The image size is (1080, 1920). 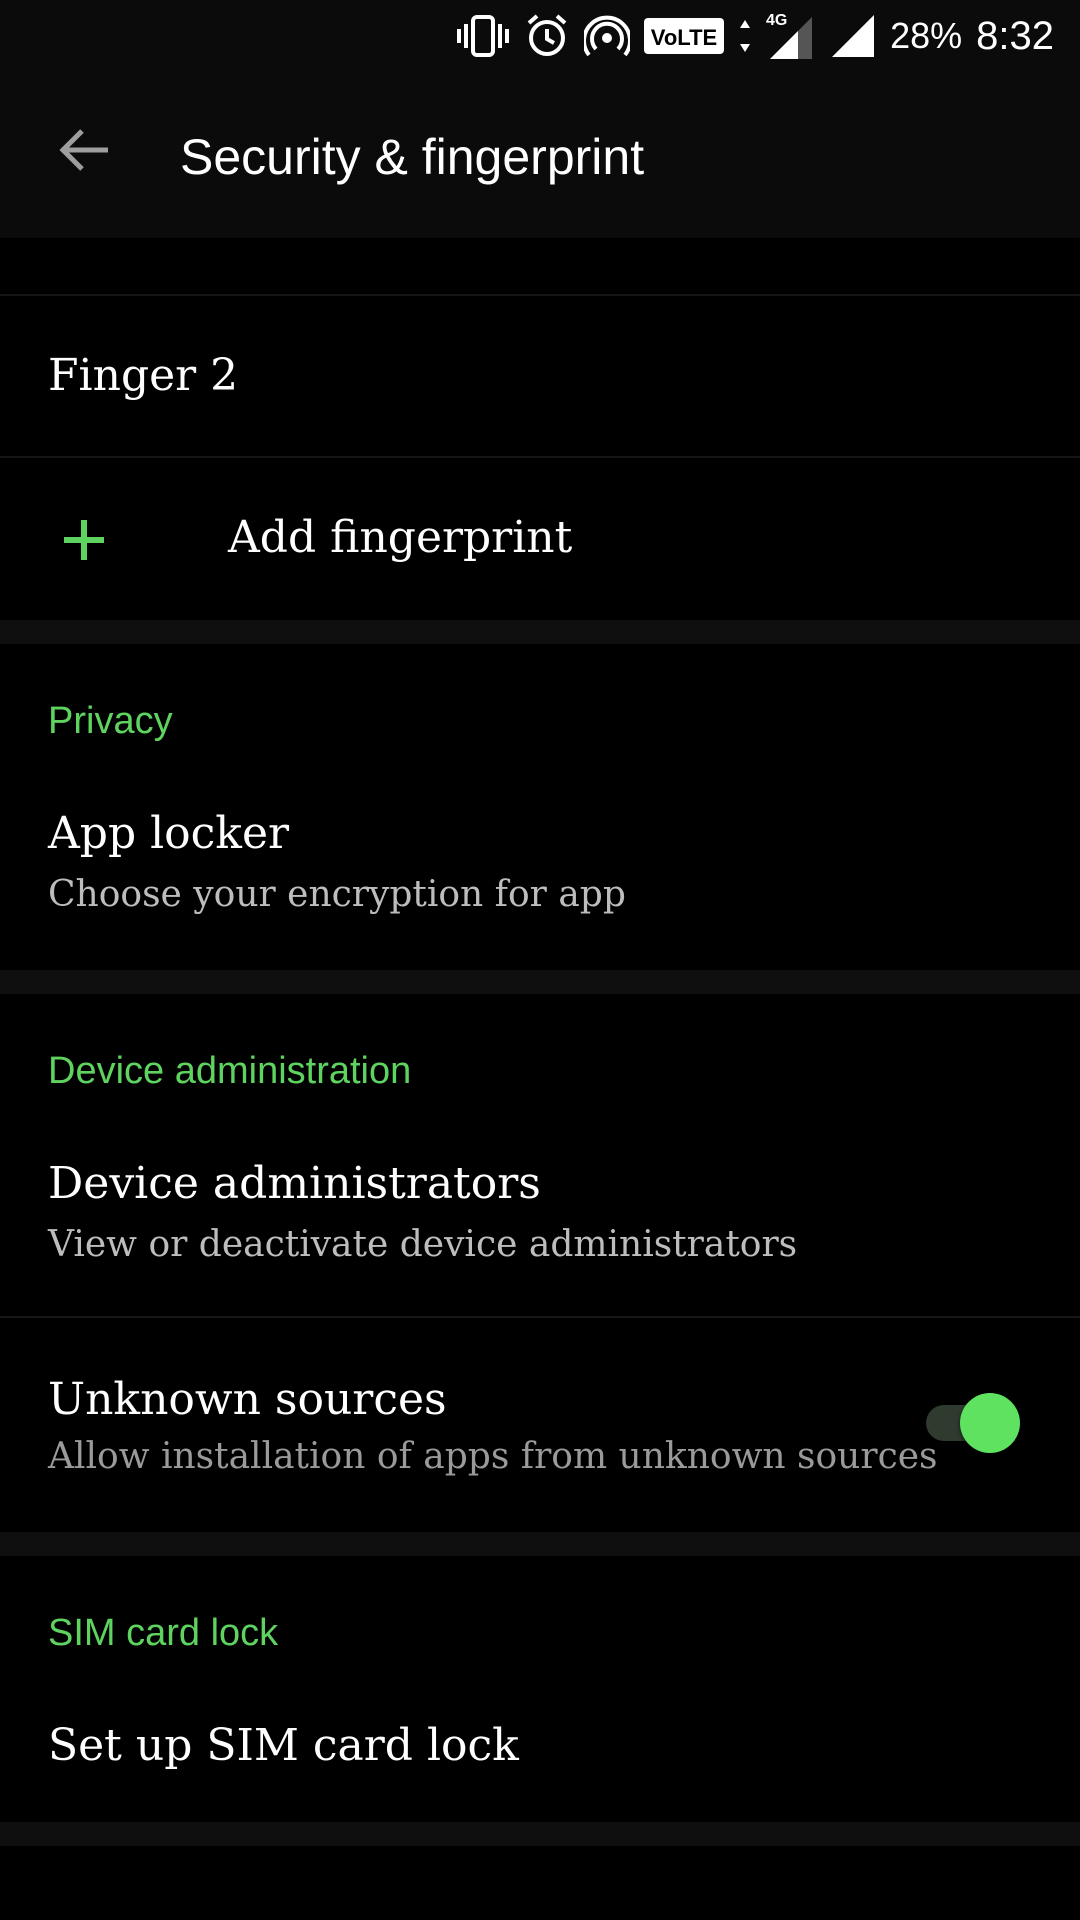 What do you see at coordinates (247, 1399) in the screenshot?
I see `unknown-sources-title: Unknown sources` at bounding box center [247, 1399].